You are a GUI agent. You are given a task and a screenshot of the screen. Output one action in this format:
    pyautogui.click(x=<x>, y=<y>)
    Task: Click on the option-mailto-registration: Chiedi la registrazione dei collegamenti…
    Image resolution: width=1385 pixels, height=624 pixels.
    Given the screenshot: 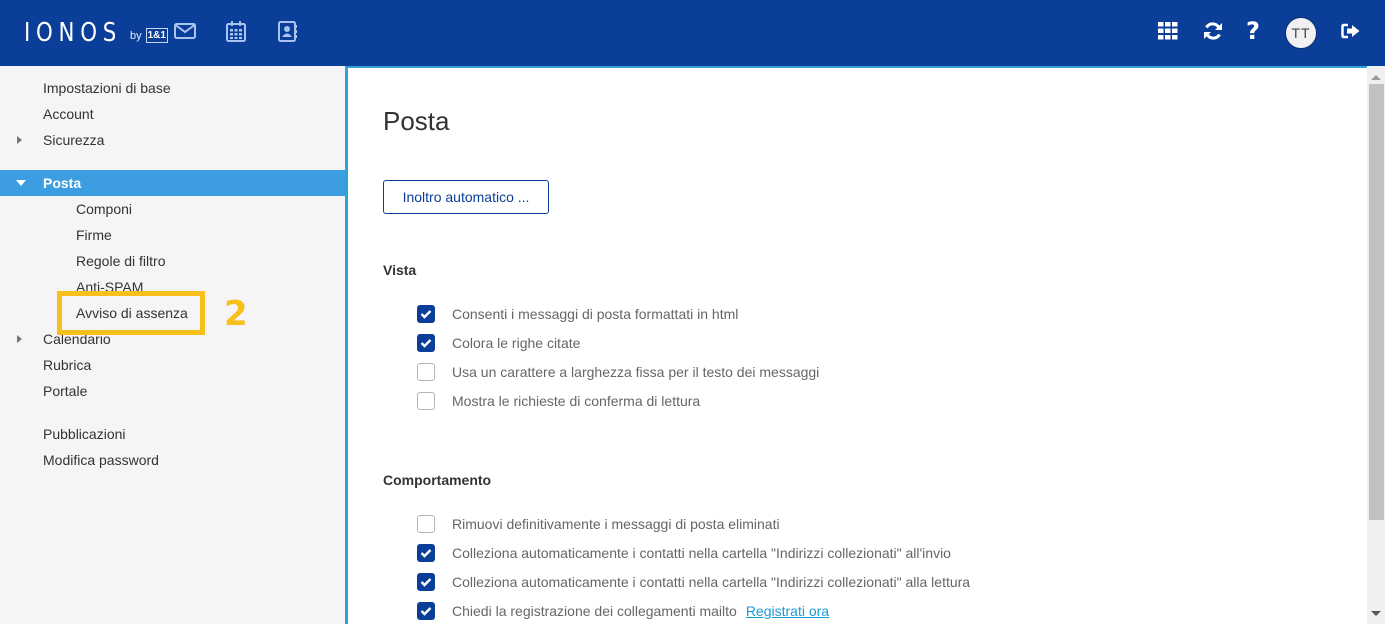 What is the action you would take?
    pyautogui.click(x=623, y=611)
    